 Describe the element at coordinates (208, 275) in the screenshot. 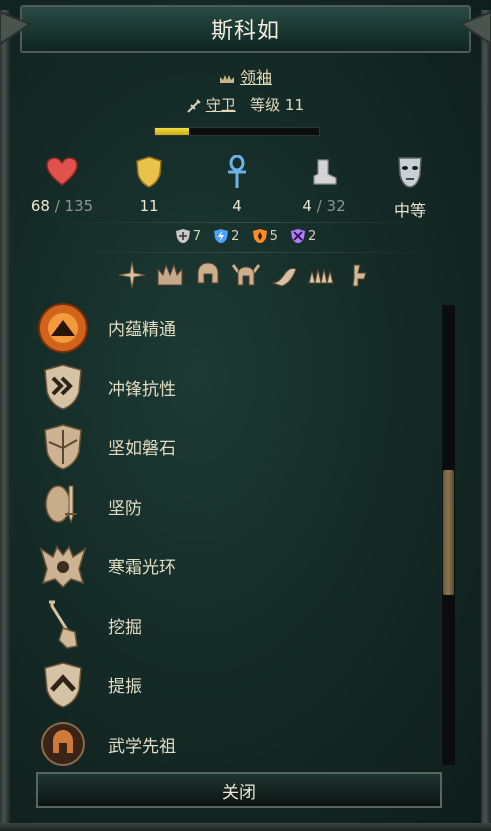

I see `helmet-icon` at that location.